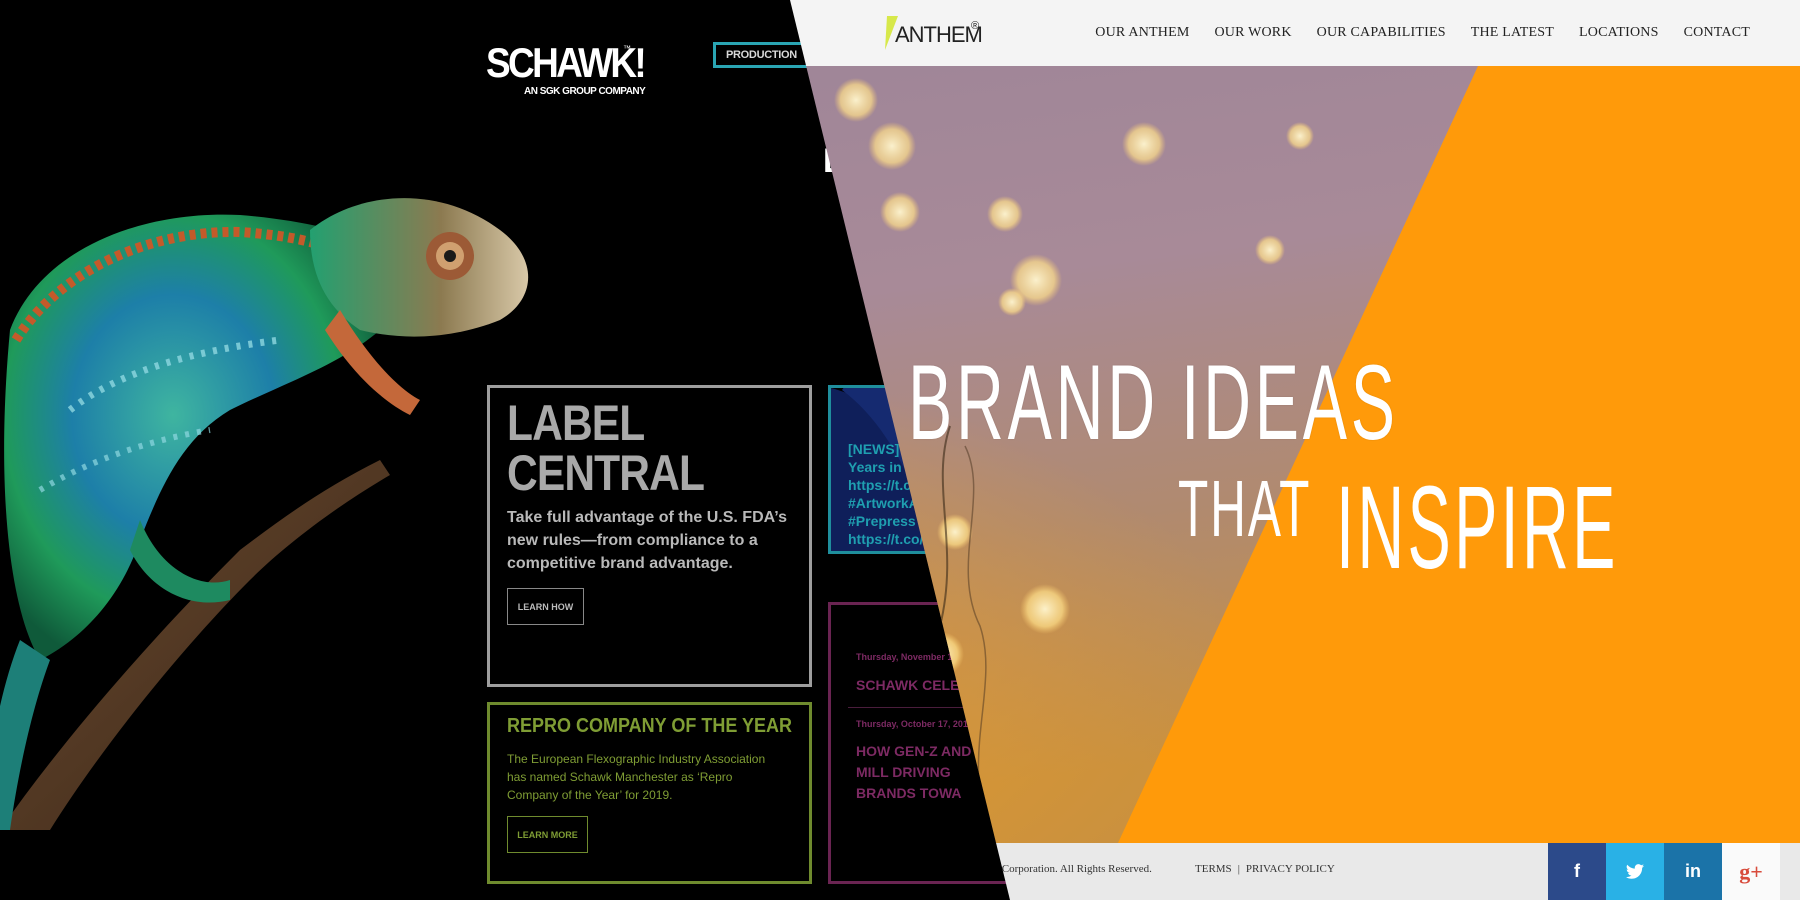  I want to click on schawk-logo-word: SCHAWK!, so click(566, 62).